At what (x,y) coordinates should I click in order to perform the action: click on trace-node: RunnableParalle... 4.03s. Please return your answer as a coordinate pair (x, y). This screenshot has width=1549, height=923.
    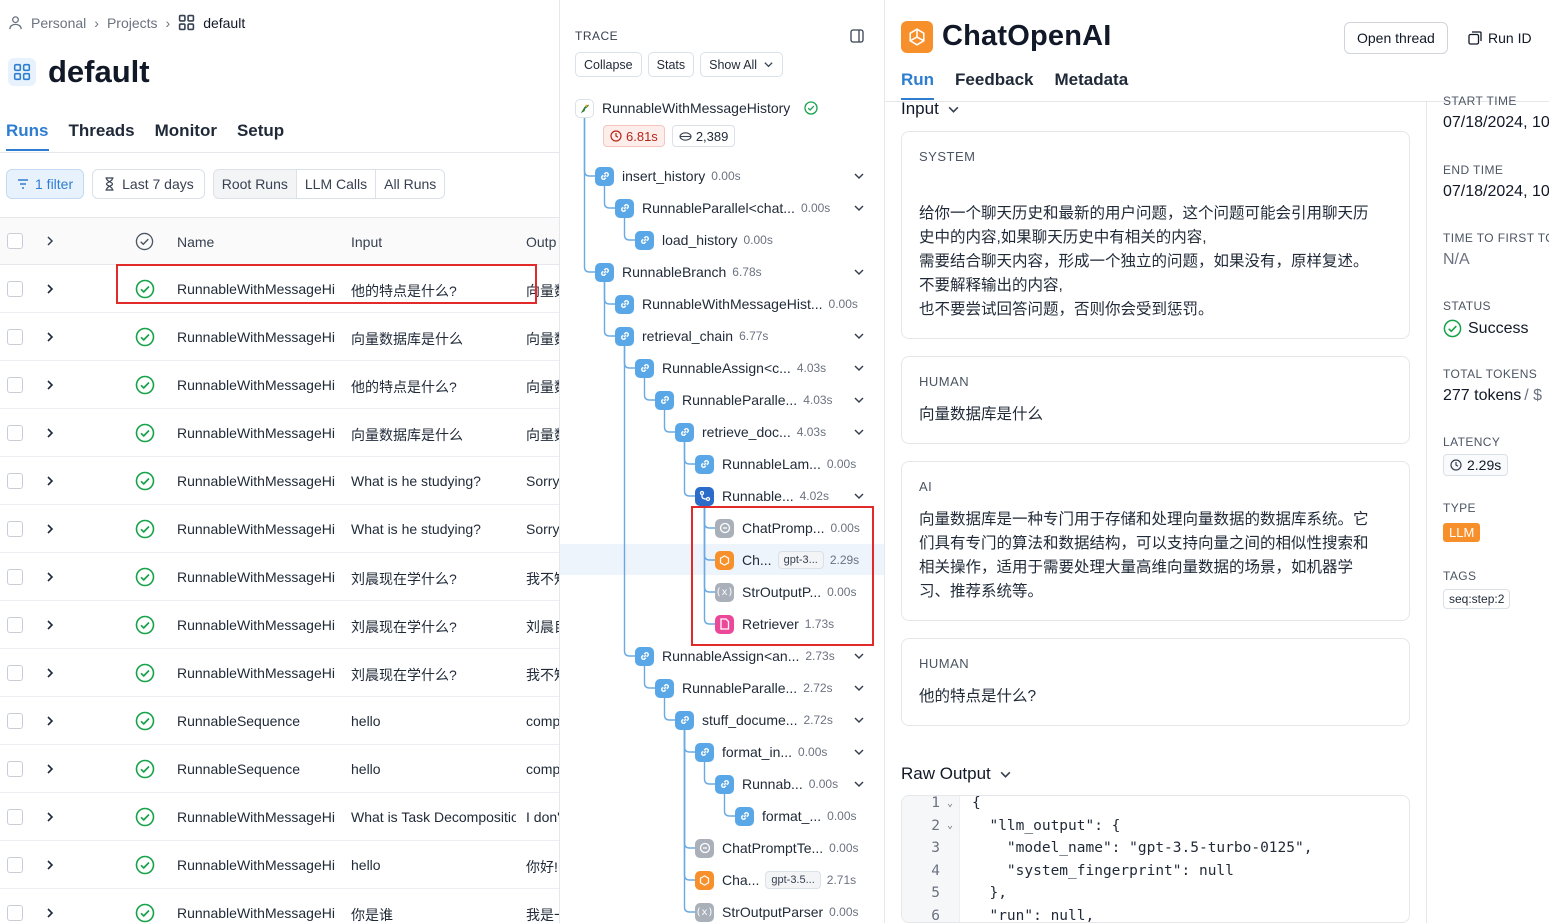
    Looking at the image, I should click on (759, 400).